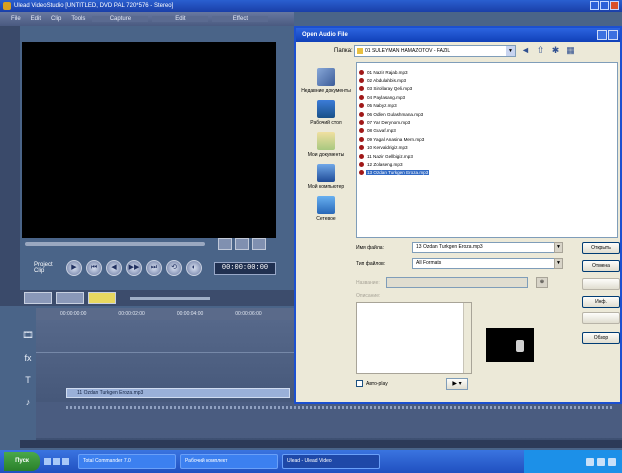 The height and width of the screenshot is (473, 622). I want to click on title-track-icon: T, so click(28, 380).